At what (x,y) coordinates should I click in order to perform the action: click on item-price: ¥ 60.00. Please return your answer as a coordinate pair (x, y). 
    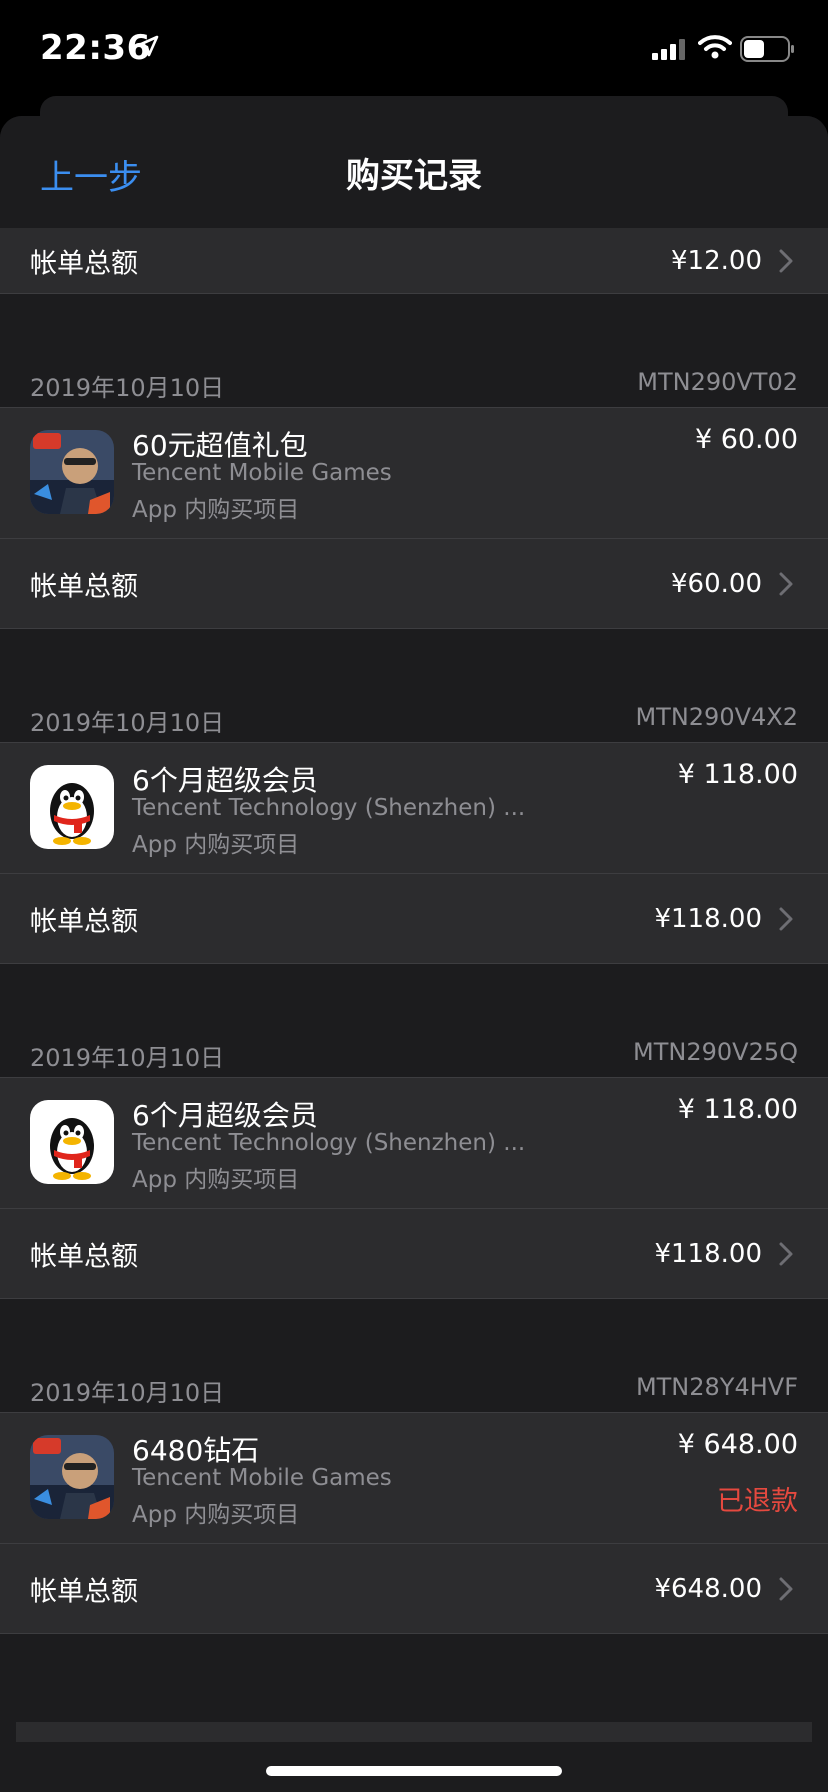
    Looking at the image, I should click on (746, 439).